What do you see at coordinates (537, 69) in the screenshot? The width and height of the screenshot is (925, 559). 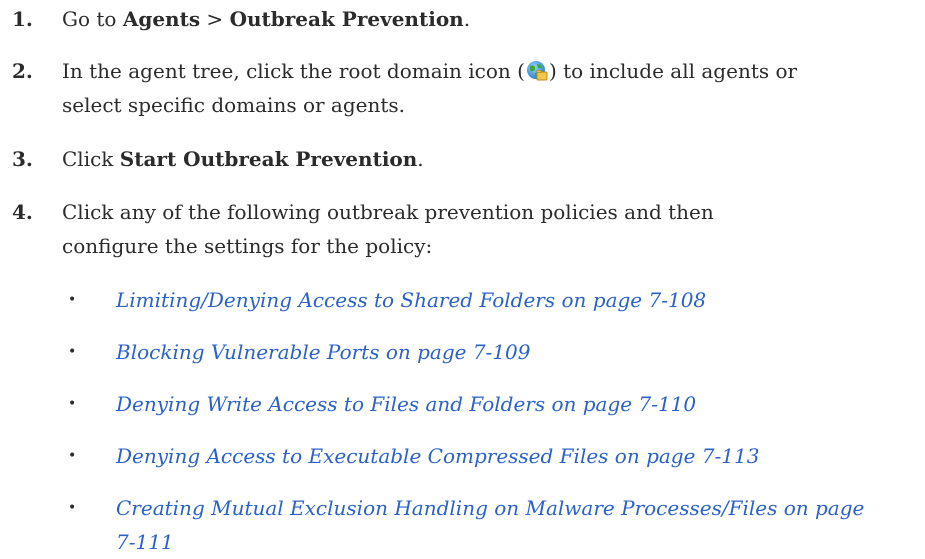 I see `root-domain-globe-icon` at bounding box center [537, 69].